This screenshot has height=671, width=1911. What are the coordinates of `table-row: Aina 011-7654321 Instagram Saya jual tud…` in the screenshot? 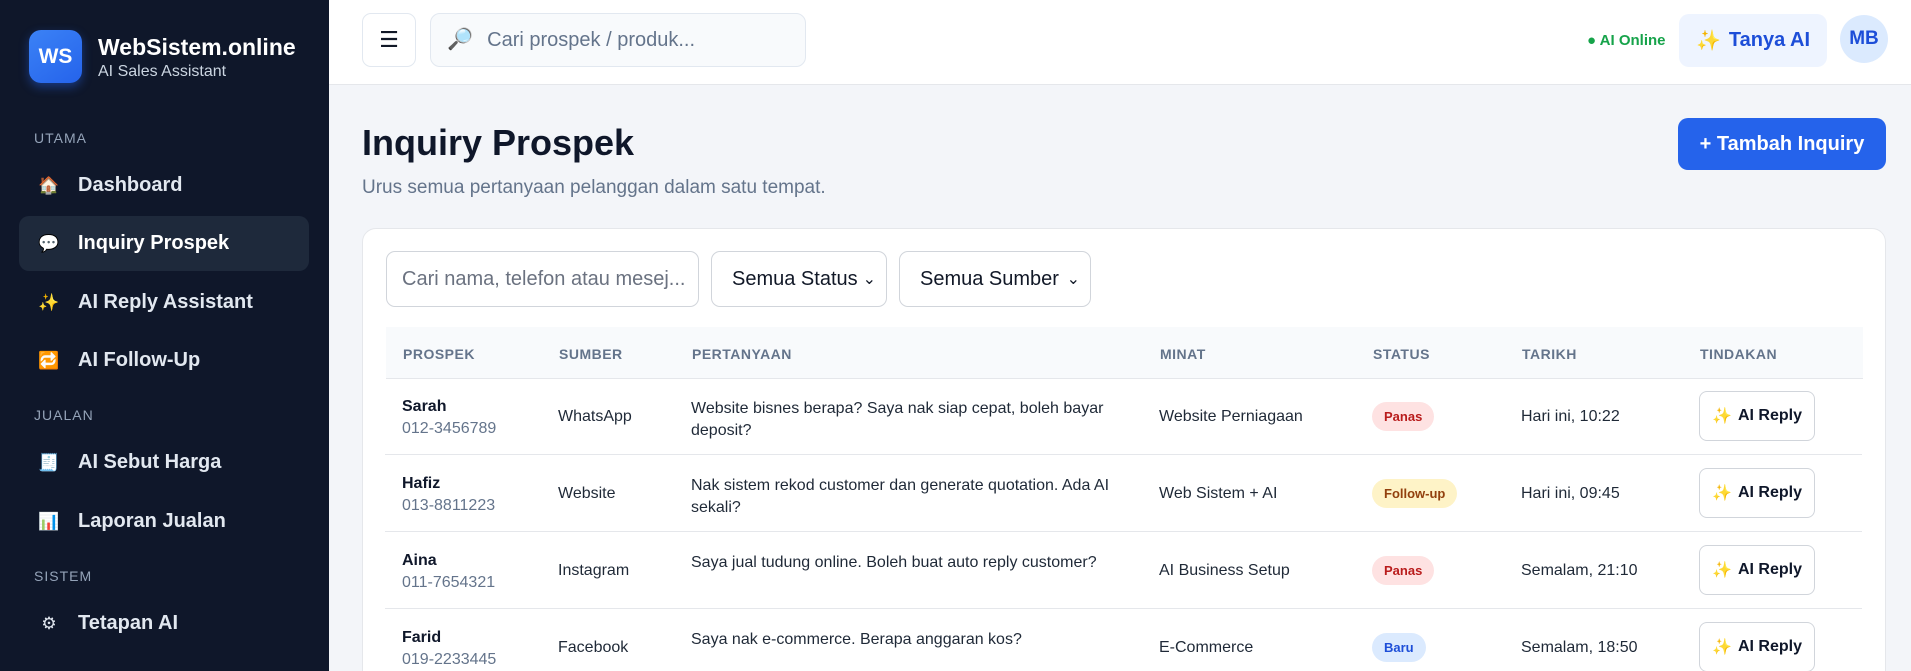 It's located at (1123, 570).